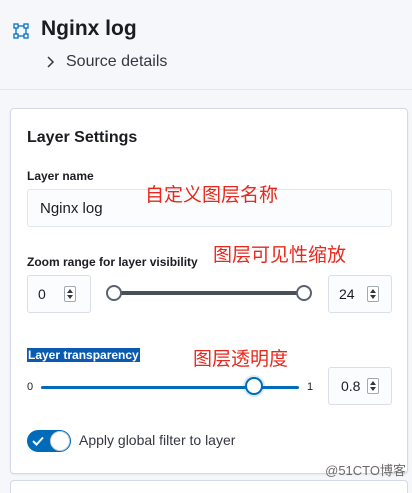 This screenshot has width=412, height=493. Describe the element at coordinates (148, 387) in the screenshot. I see `transparency-filled-track` at that location.